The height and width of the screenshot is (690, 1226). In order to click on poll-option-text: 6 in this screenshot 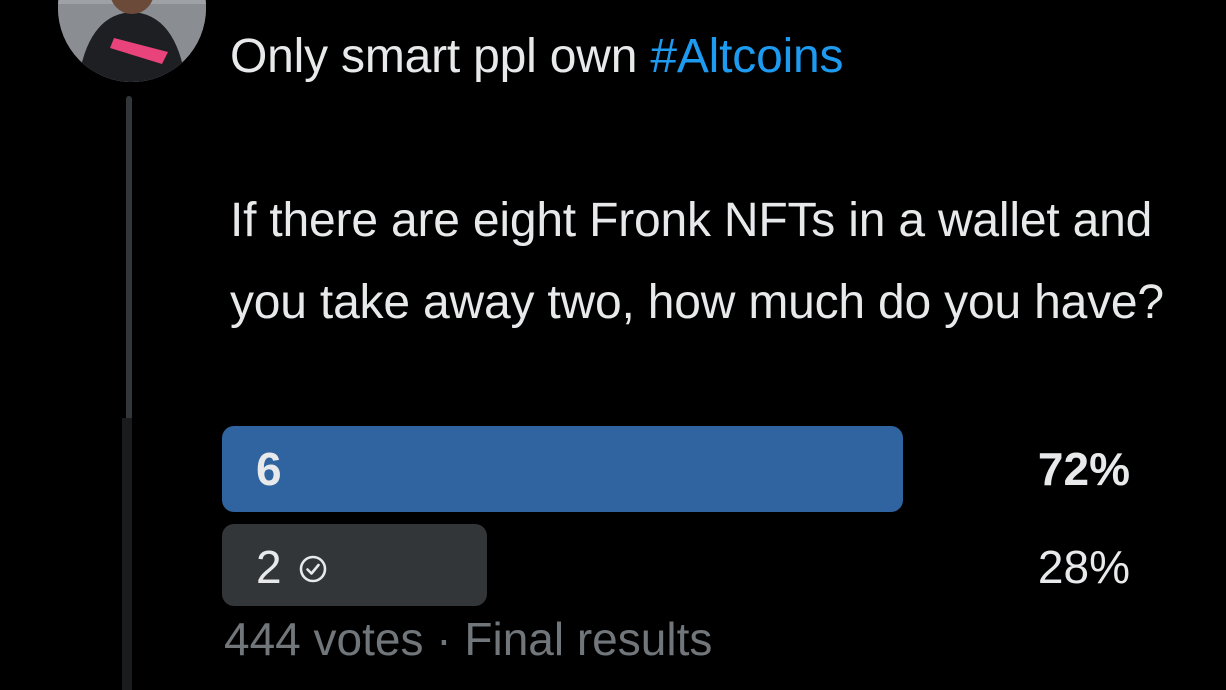, I will do `click(269, 469)`.